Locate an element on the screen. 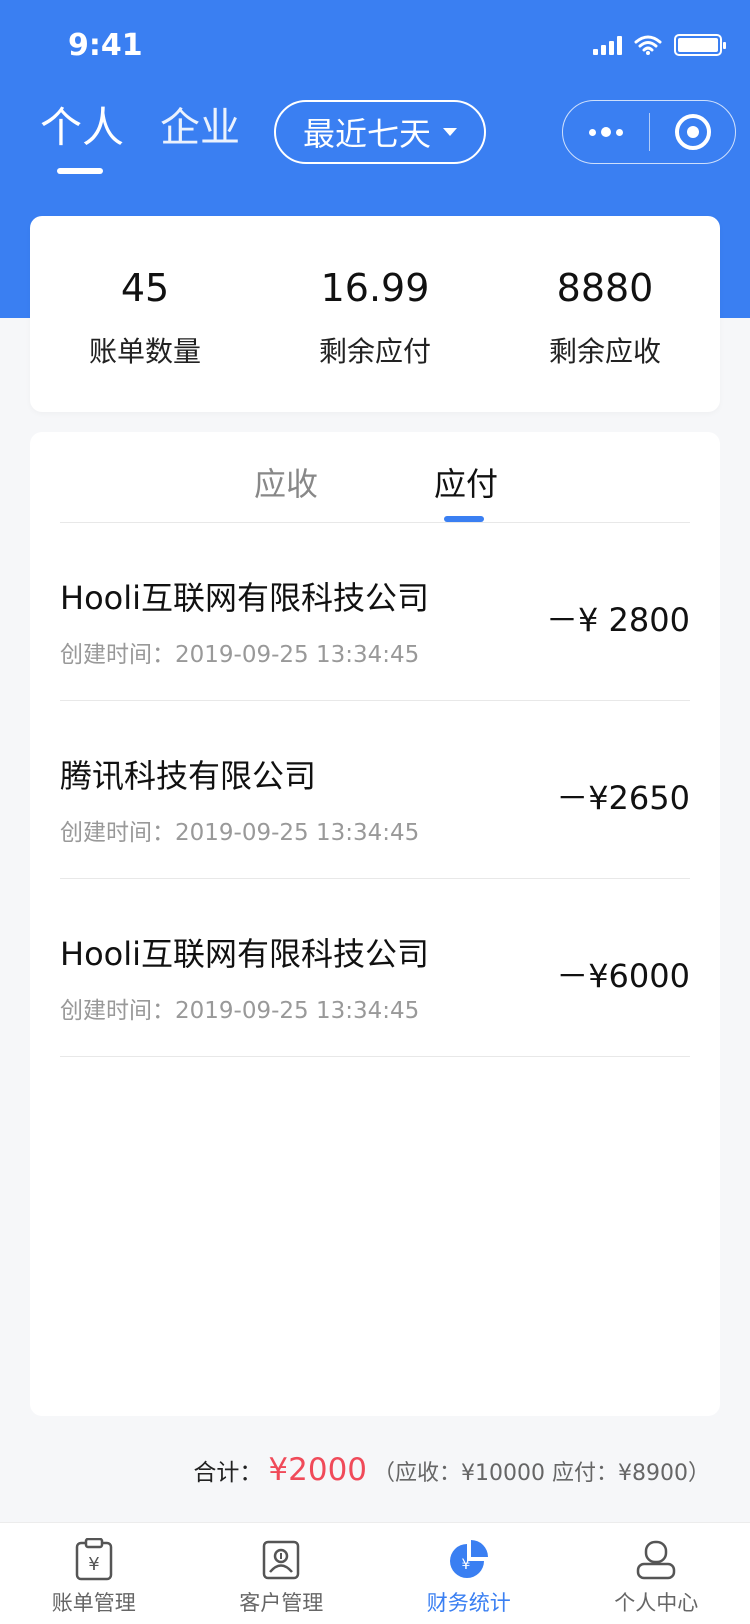  tab-payable: 应付 is located at coordinates (466, 484).